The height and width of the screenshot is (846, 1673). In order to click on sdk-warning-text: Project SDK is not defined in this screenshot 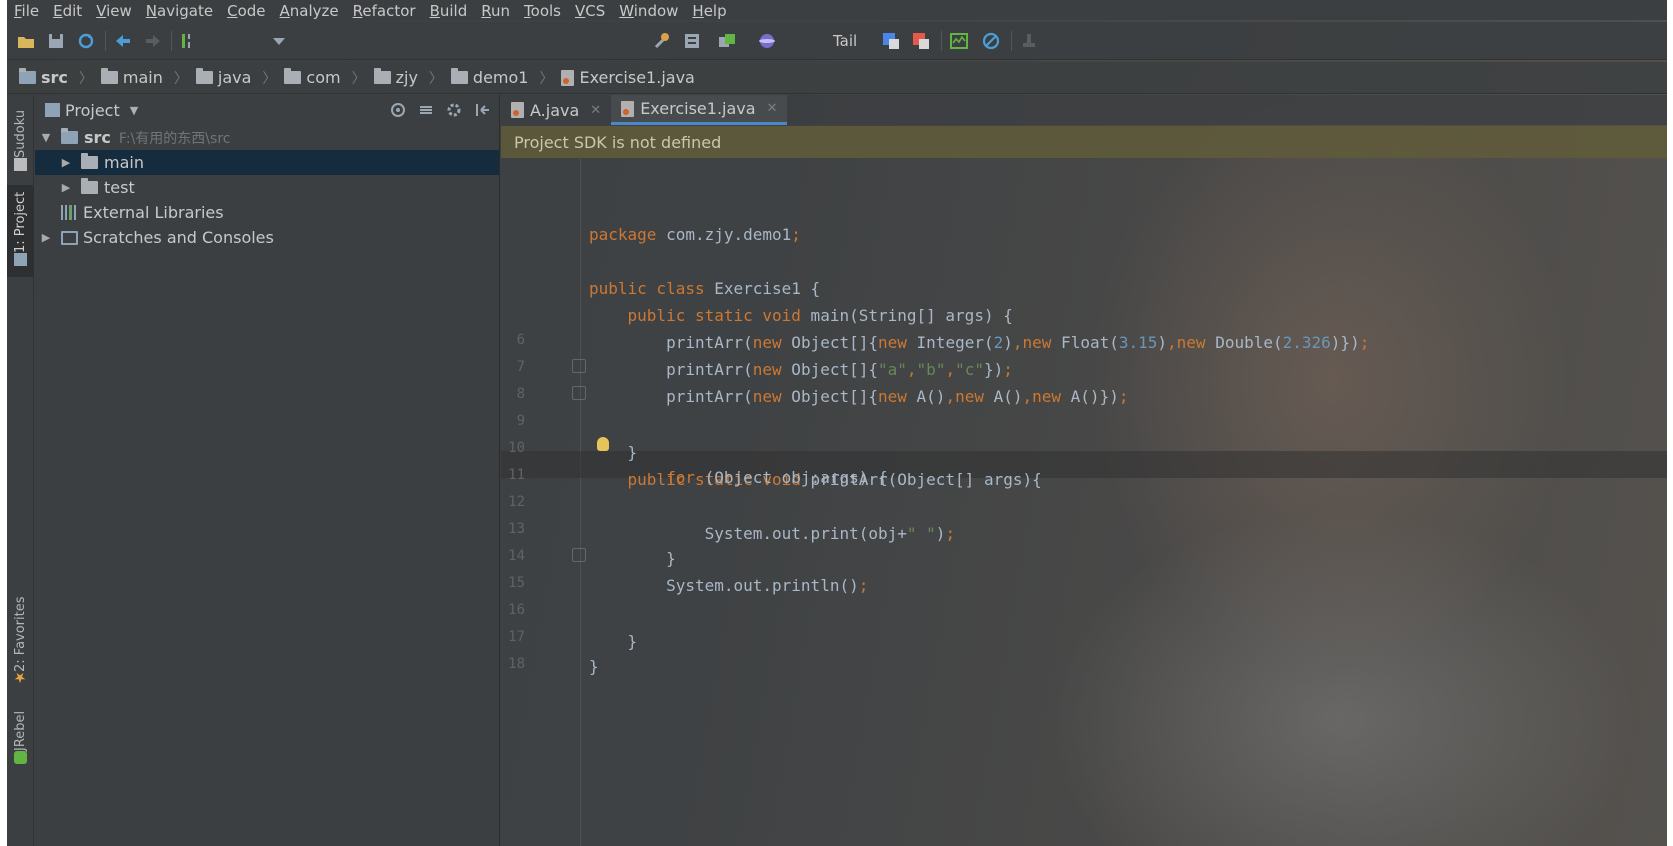, I will do `click(618, 142)`.